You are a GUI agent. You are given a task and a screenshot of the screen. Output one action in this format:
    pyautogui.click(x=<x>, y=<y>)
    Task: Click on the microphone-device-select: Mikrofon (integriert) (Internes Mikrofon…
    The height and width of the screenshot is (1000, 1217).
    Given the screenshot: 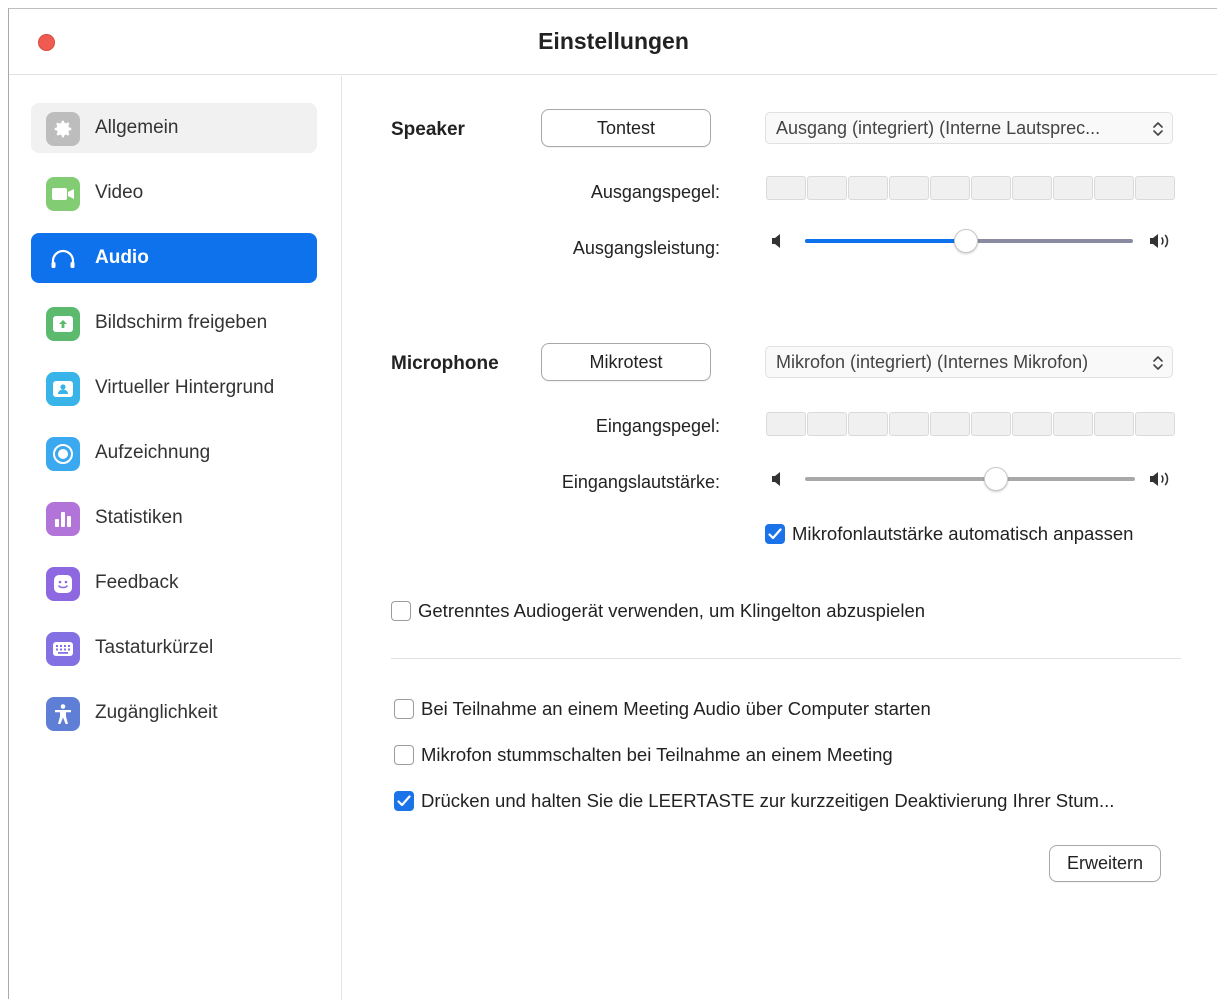 What is the action you would take?
    pyautogui.click(x=969, y=362)
    